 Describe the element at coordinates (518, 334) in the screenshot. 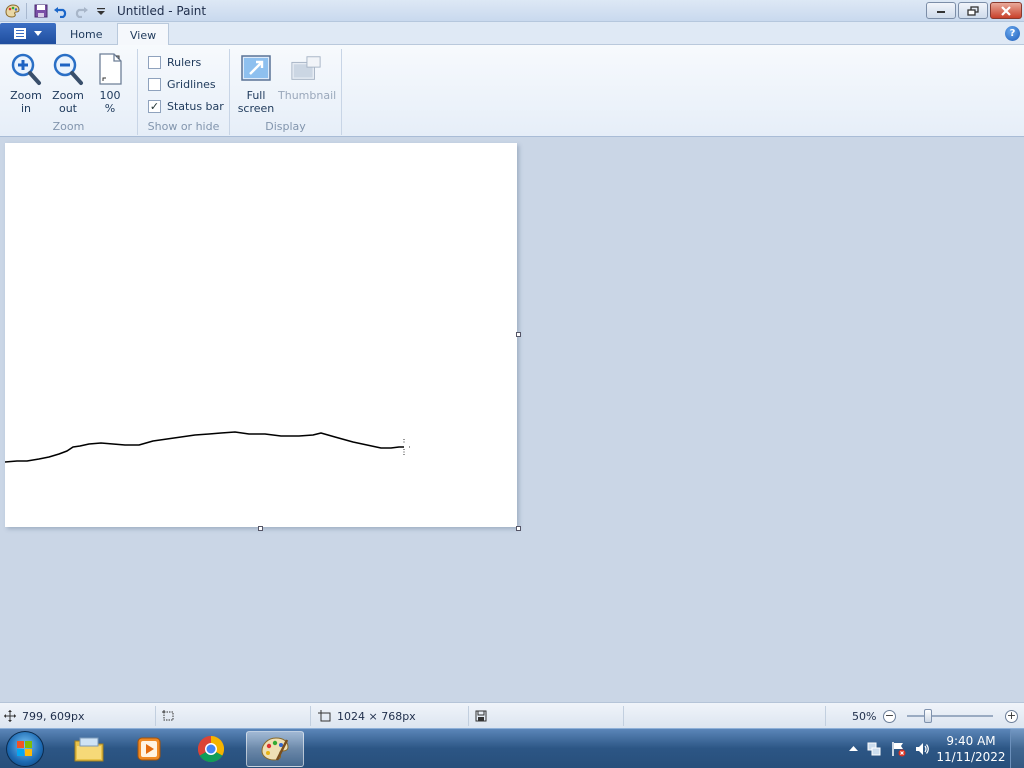

I see `canvas-resize-handle-right` at that location.